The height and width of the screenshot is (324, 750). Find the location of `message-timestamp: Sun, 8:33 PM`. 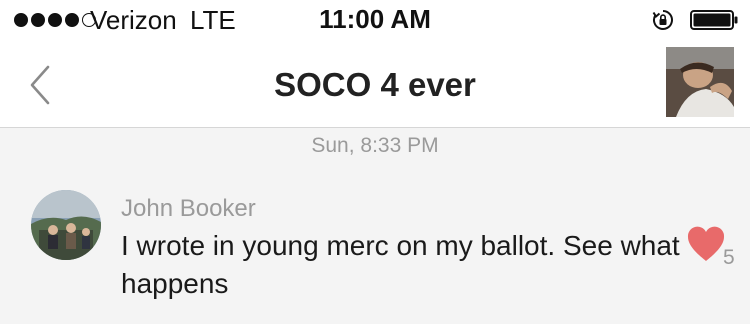

message-timestamp: Sun, 8:33 PM is located at coordinates (375, 145).